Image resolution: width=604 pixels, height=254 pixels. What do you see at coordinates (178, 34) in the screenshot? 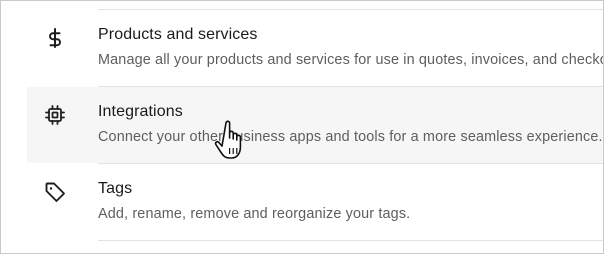
I see `settings-item-title: Products and services` at bounding box center [178, 34].